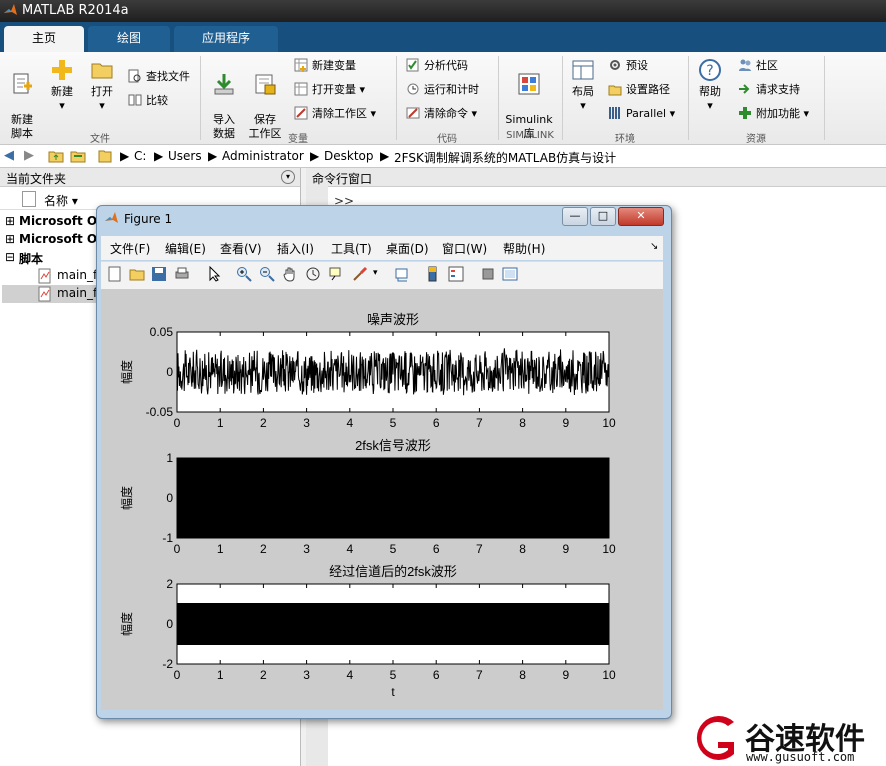 The image size is (886, 766). What do you see at coordinates (160, 412) in the screenshot?
I see `y-tick-label: -0.05` at bounding box center [160, 412].